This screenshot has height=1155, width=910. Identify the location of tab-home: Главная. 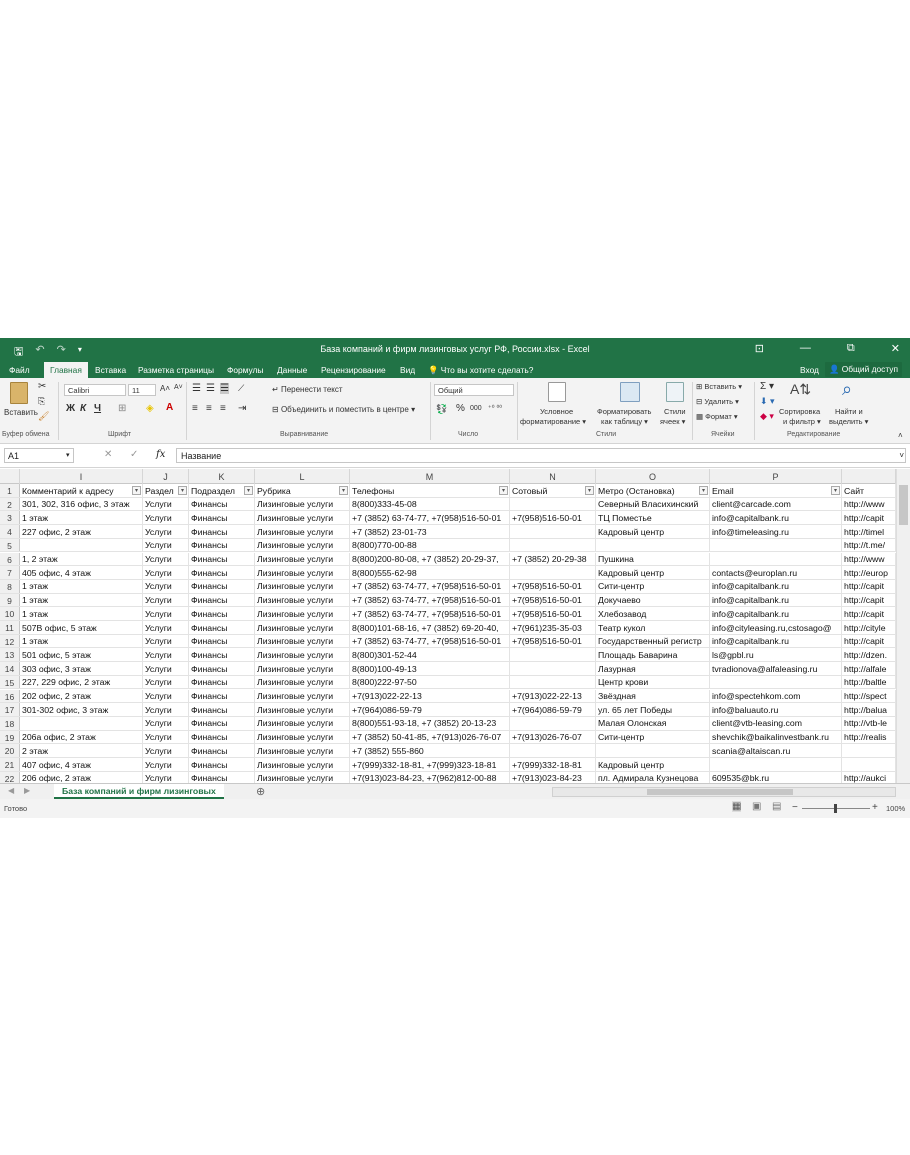
(66, 370).